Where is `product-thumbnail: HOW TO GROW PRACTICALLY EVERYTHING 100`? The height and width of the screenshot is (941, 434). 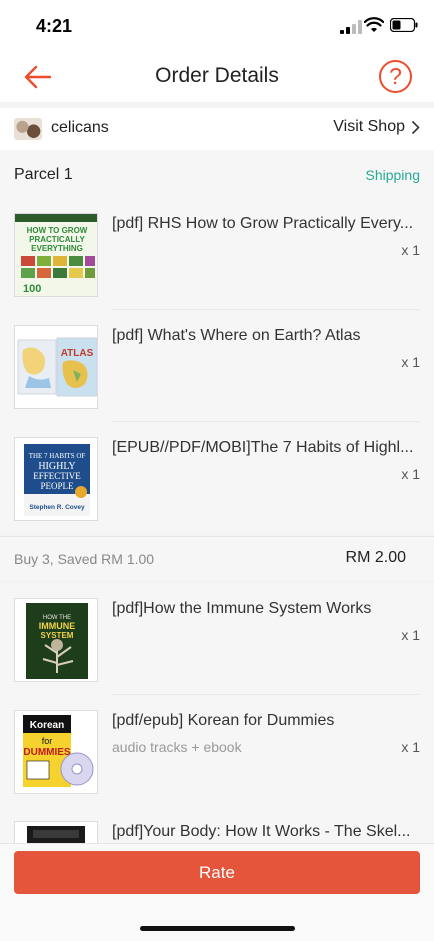
product-thumbnail: HOW TO GROW PRACTICALLY EVERYTHING 100 is located at coordinates (56, 255).